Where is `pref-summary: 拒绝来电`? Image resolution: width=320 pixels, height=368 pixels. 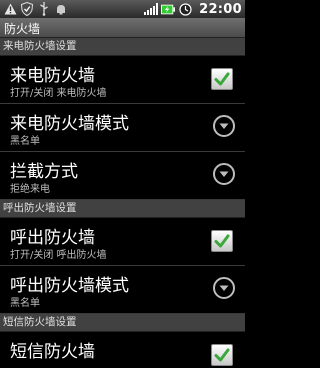 pref-summary: 拒绝来电 is located at coordinates (30, 189).